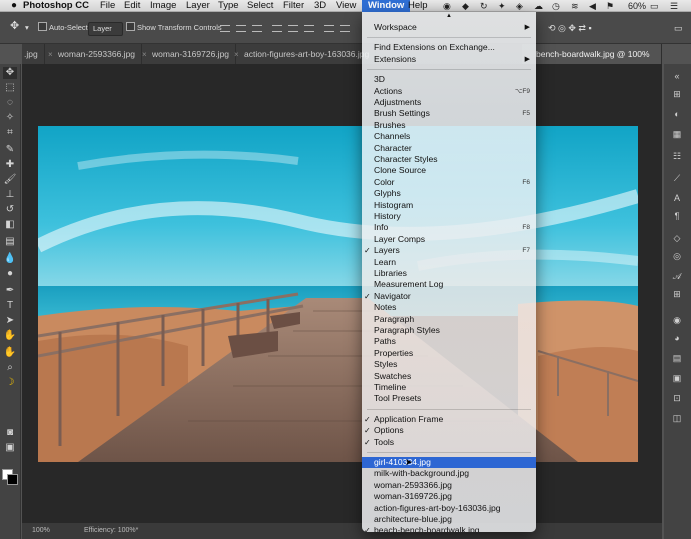 This screenshot has width=691, height=539. Describe the element at coordinates (12, 479) in the screenshot. I see `background-color-swatch` at that location.